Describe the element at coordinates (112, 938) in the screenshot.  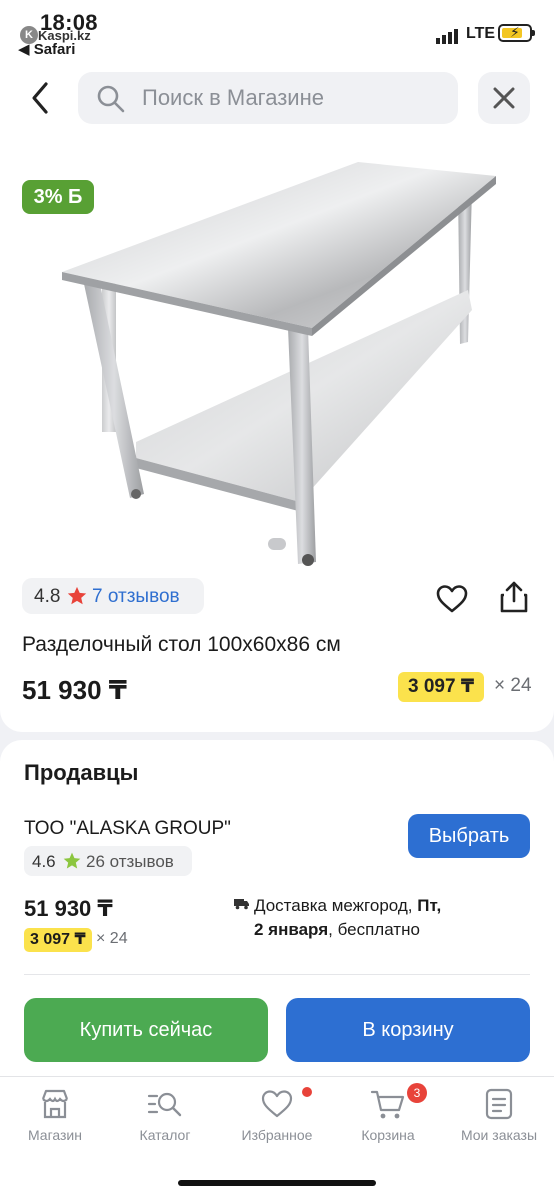
I see `seller-installment-times: × 24` at that location.